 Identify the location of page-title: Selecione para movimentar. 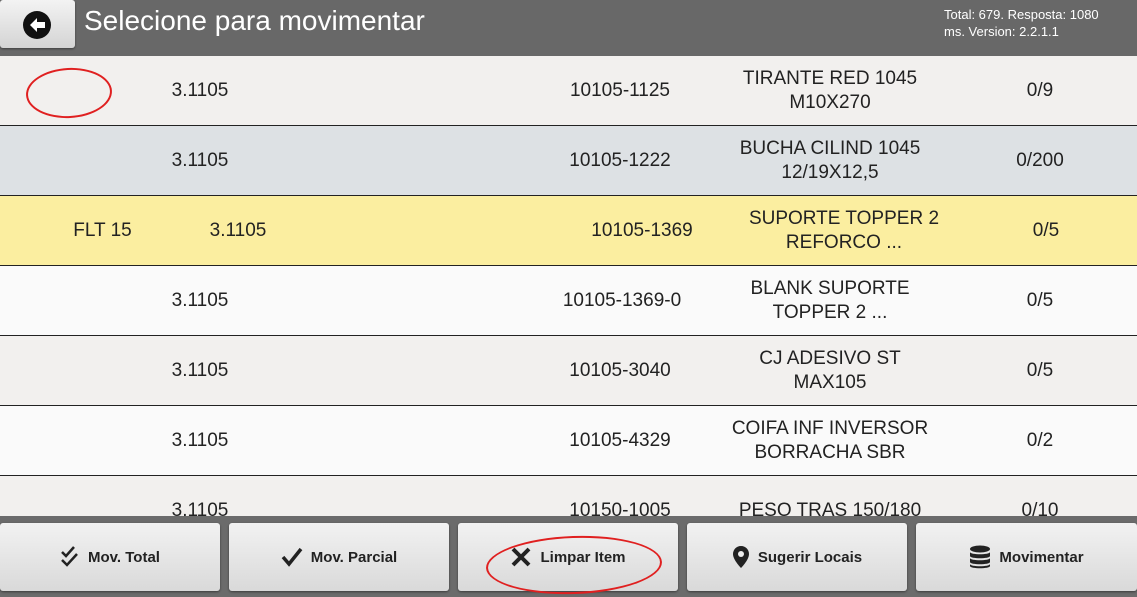
(254, 20).